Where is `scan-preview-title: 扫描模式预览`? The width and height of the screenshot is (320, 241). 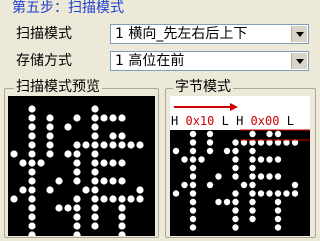 scan-preview-title: 扫描模式预览 is located at coordinates (58, 87).